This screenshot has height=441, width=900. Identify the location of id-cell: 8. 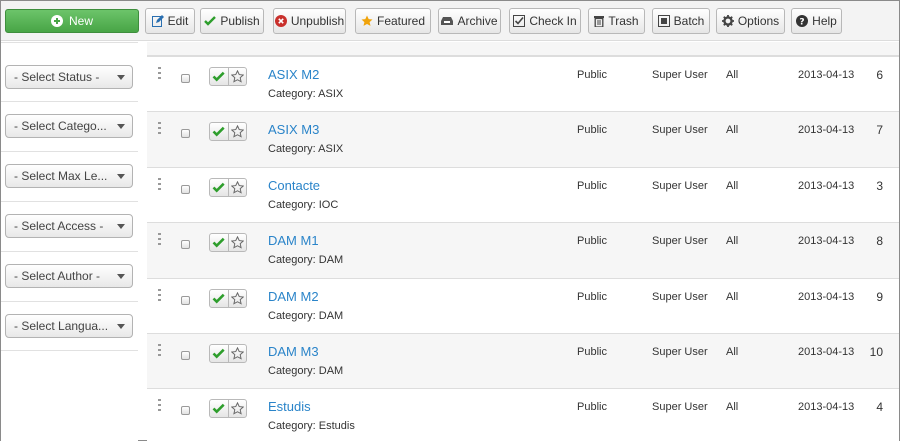
(879, 241).